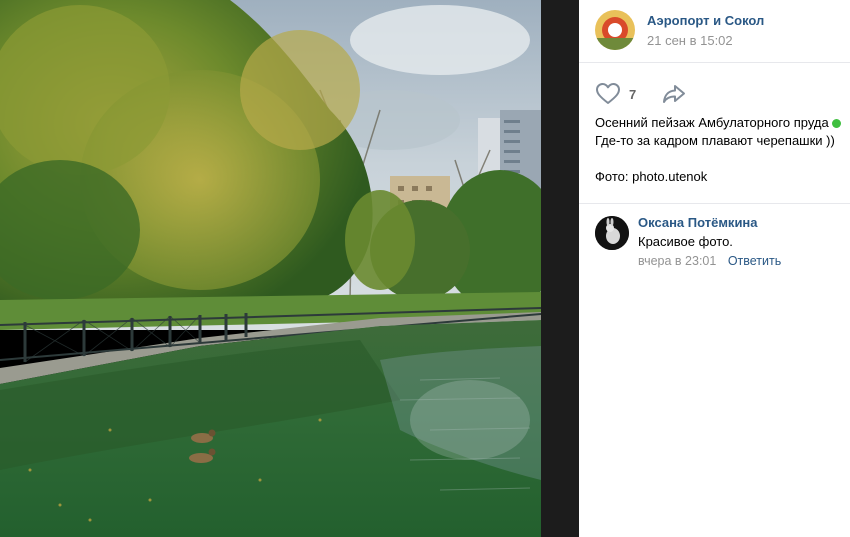  I want to click on heart-icon, so click(608, 94).